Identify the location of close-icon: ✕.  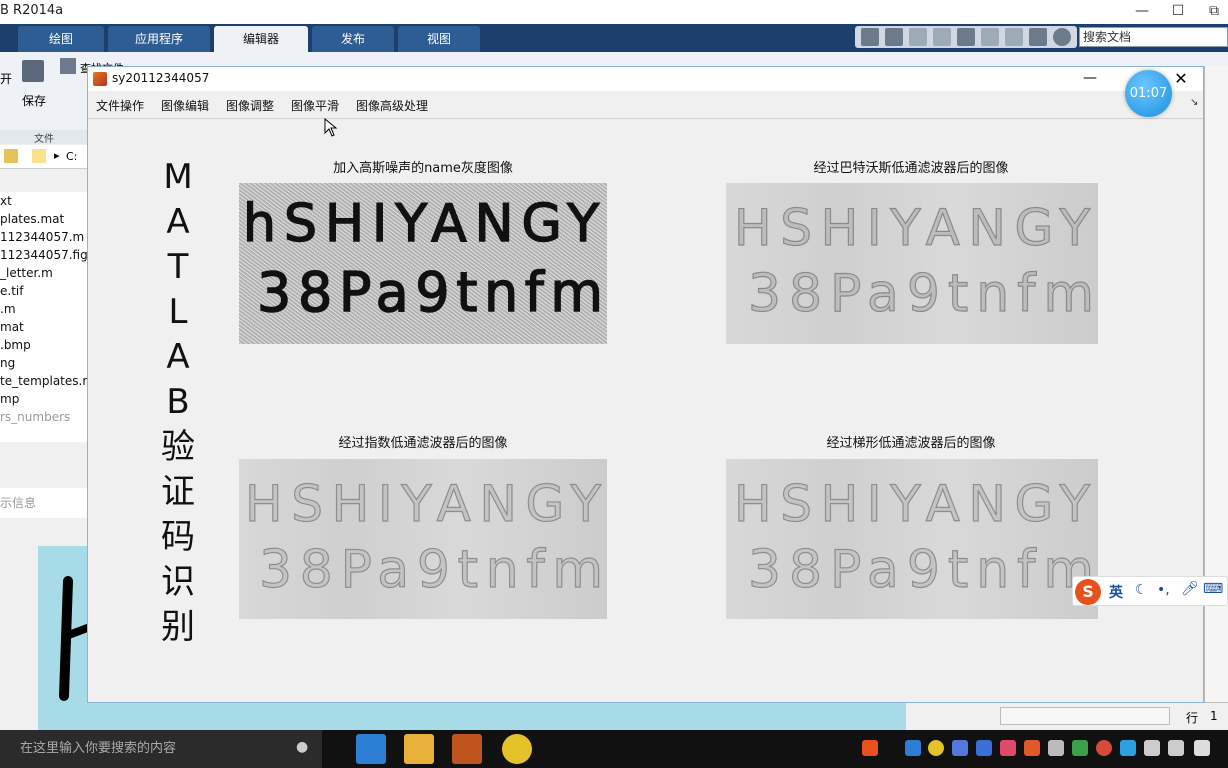
(1181, 79).